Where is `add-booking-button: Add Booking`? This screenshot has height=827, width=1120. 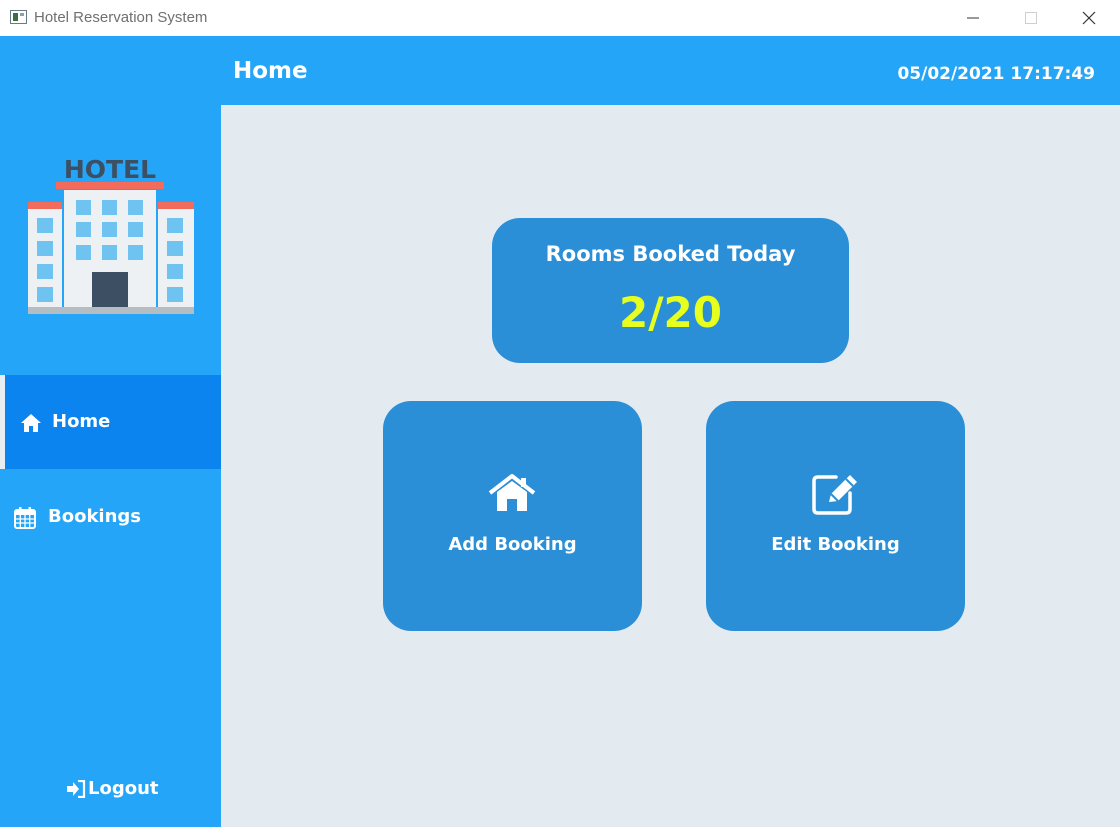 add-booking-button: Add Booking is located at coordinates (512, 516).